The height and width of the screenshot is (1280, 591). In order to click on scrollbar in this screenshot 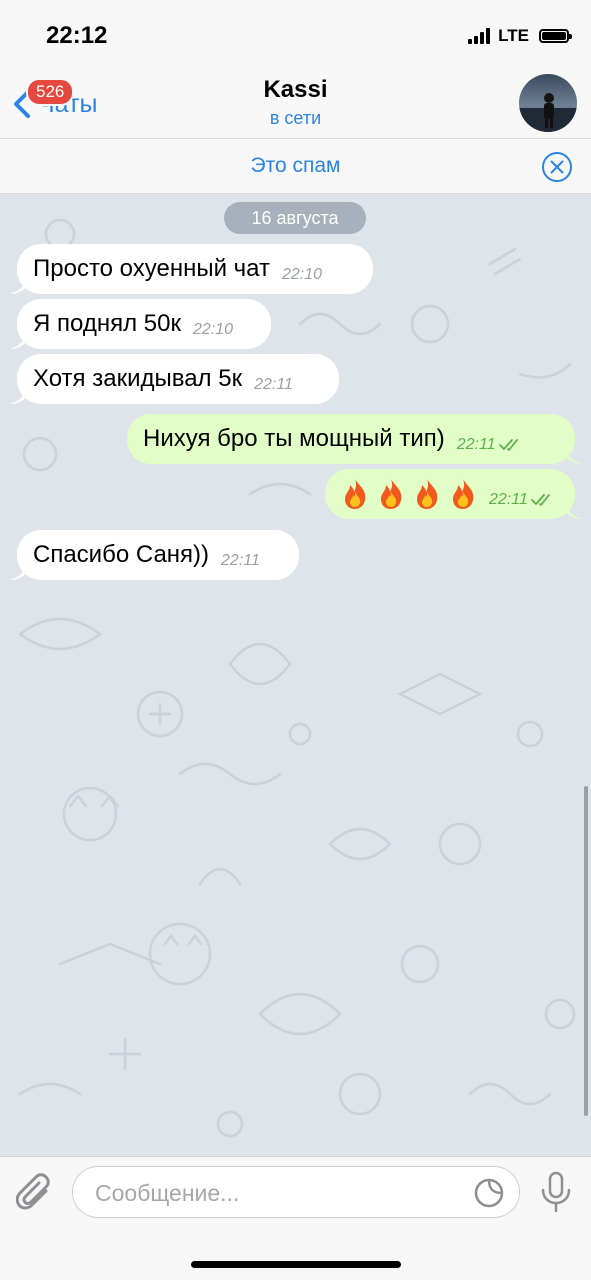, I will do `click(586, 951)`.